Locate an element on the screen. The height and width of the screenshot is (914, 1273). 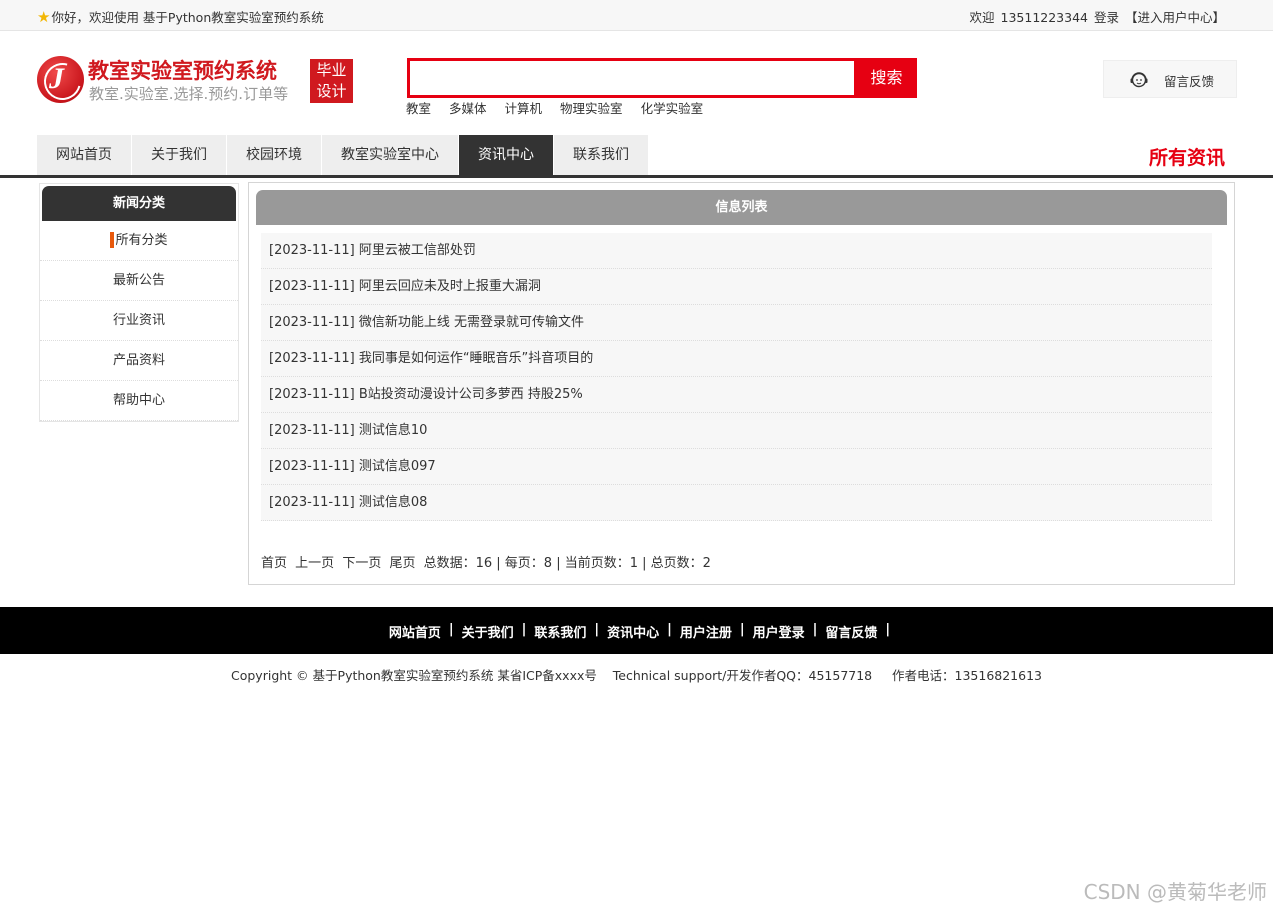
page-title: 所有资讯 is located at coordinates (1186, 158).